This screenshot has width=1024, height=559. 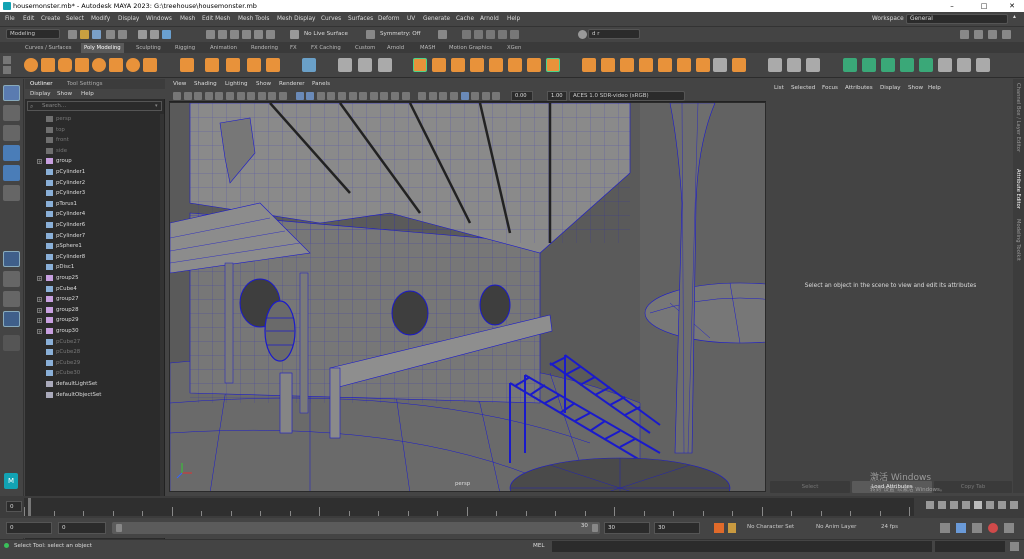 What do you see at coordinates (779, 88) in the screenshot?
I see `attr-menu-list: List` at bounding box center [779, 88].